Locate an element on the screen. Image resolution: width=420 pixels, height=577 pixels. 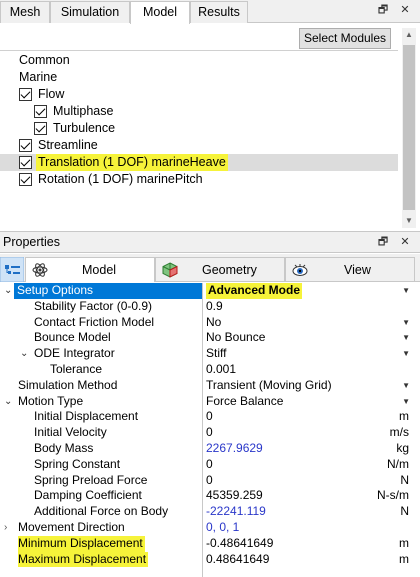
property-row-movement-direction: › Movement Direction 0, 0, 1 is located at coordinates (210, 528).